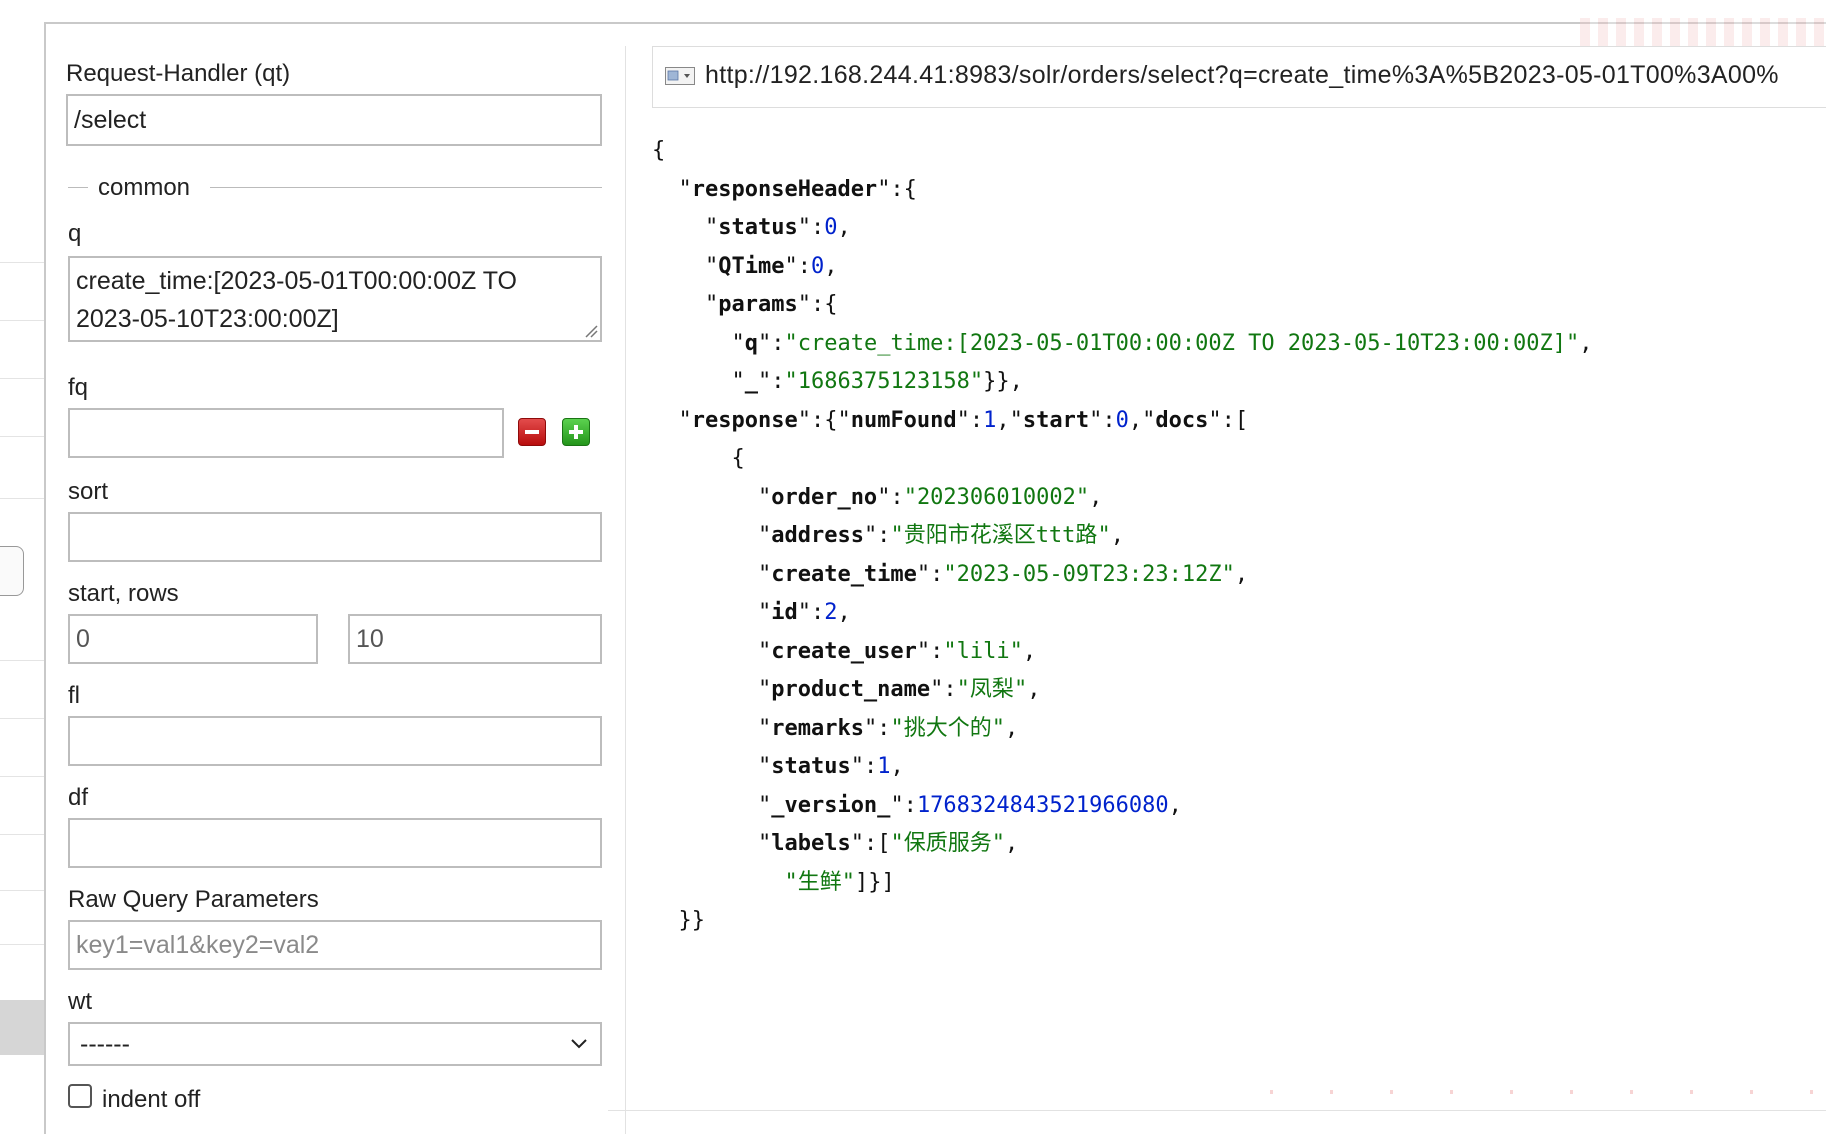 The image size is (1826, 1134). I want to click on fq-add-button, so click(576, 432).